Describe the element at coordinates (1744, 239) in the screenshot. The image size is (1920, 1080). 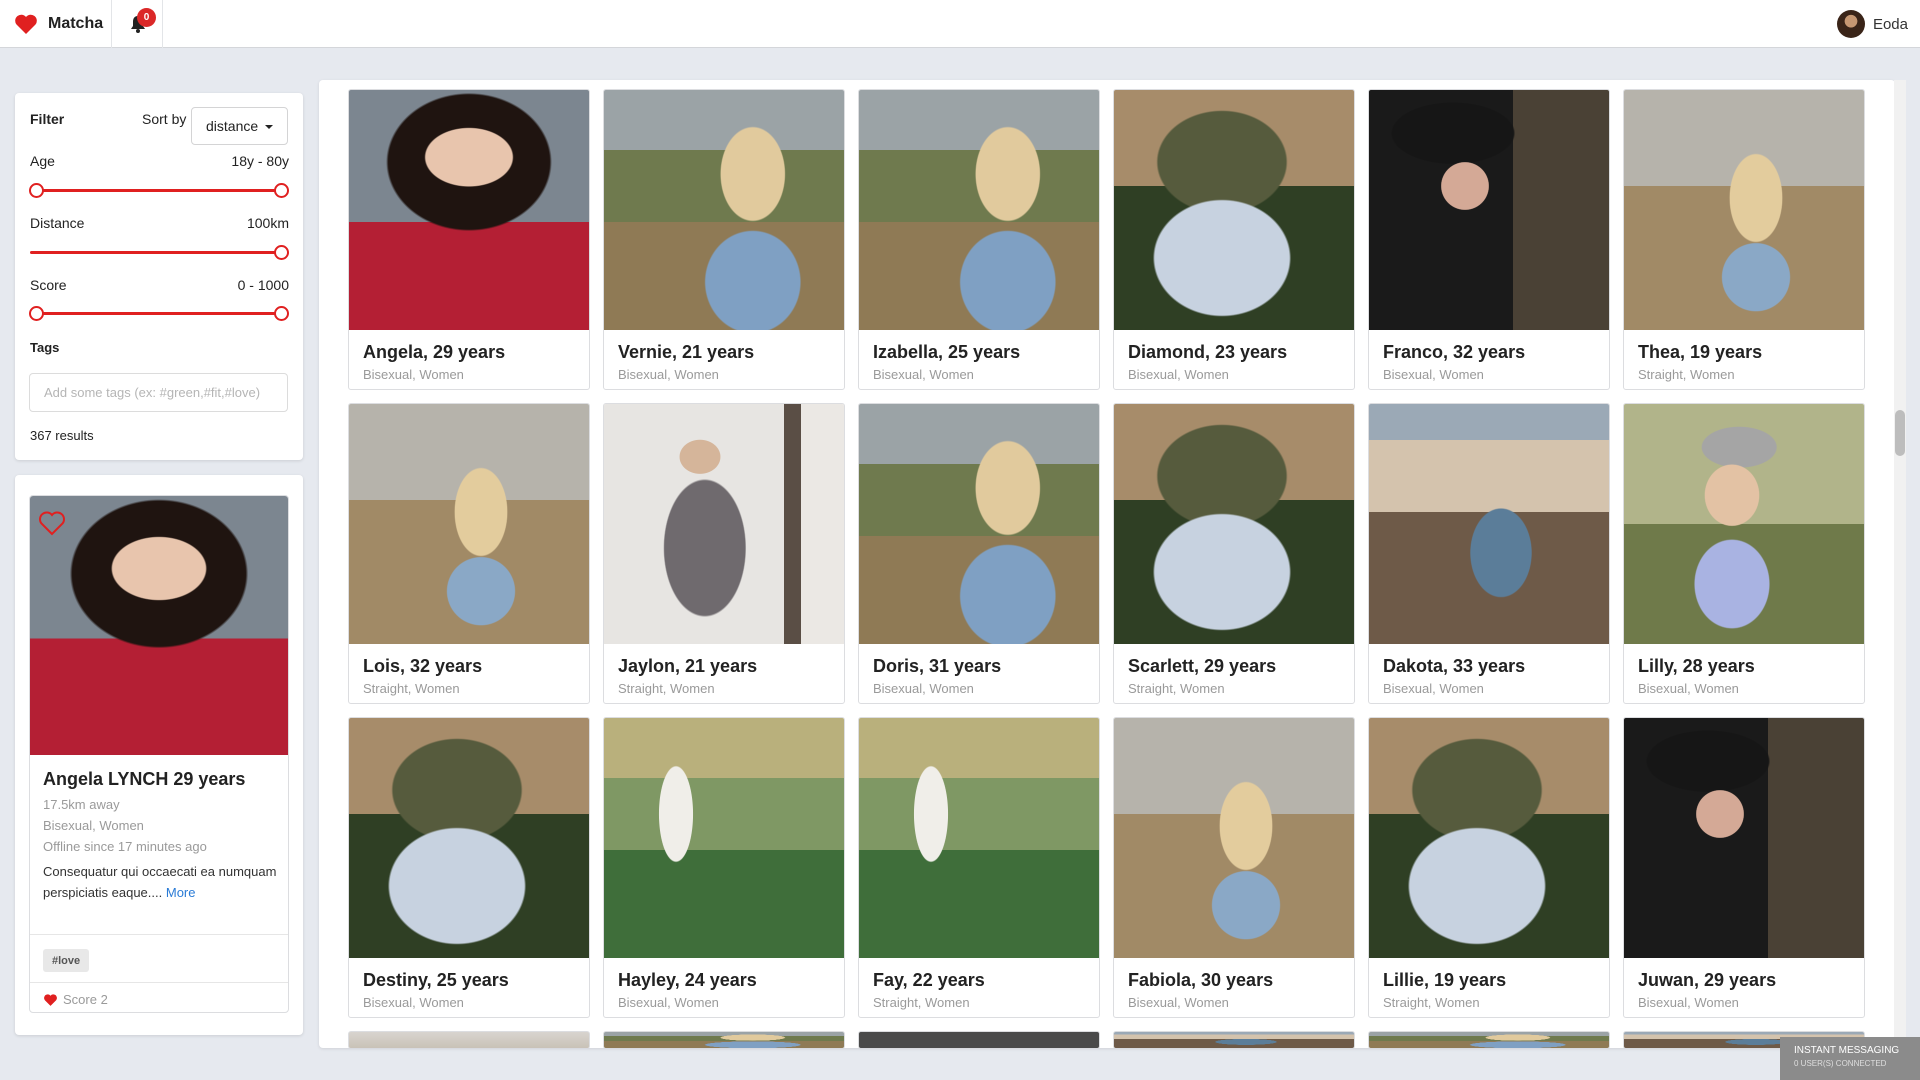
I see `profile-card: Thea, 19 years Straight, Women` at that location.